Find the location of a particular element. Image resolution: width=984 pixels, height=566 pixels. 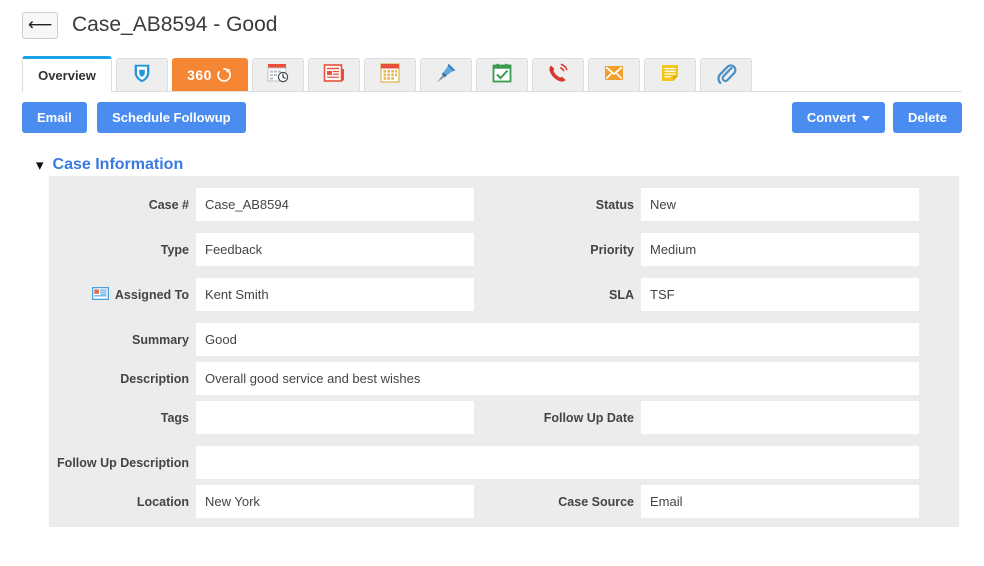

tab-360-view: 360 is located at coordinates (210, 74).